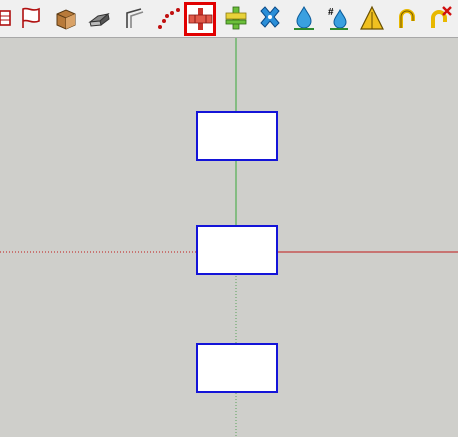 The width and height of the screenshot is (458, 437). I want to click on dots-curve-icon, so click(169, 18).